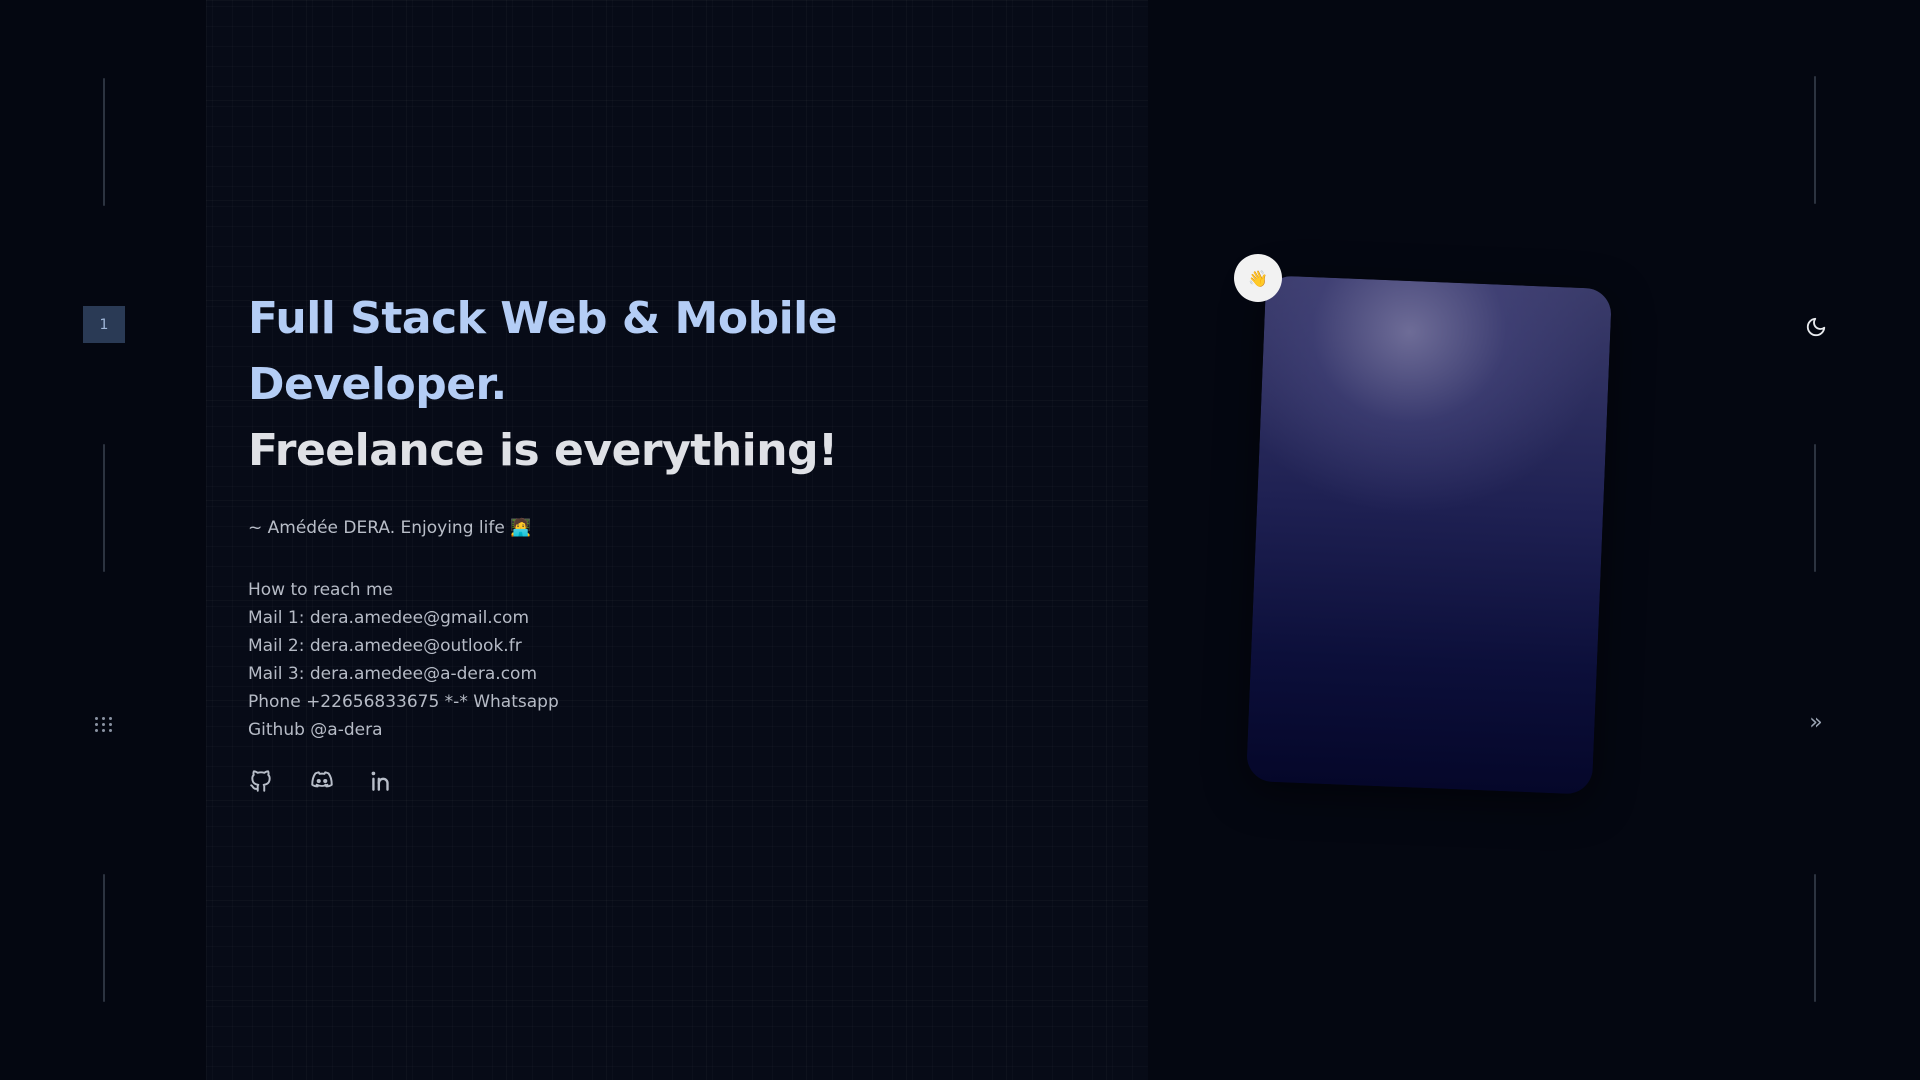 This screenshot has width=1920, height=1080. I want to click on grid-menu-icon, so click(104, 724).